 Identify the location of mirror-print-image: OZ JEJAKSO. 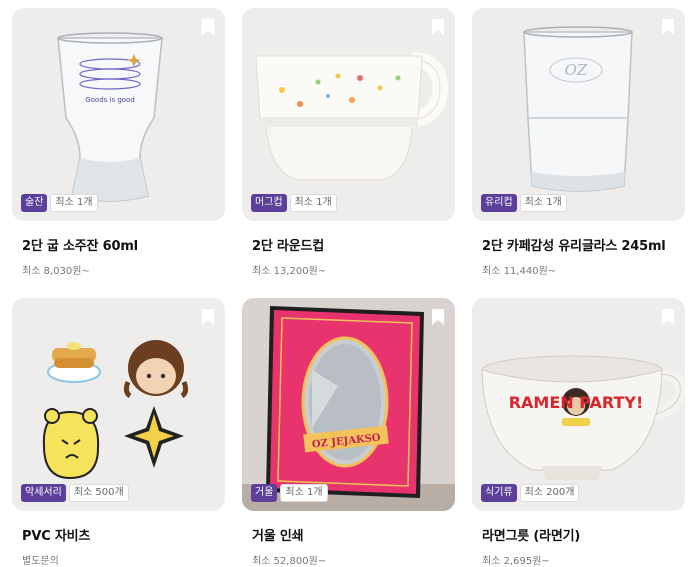
(348, 404).